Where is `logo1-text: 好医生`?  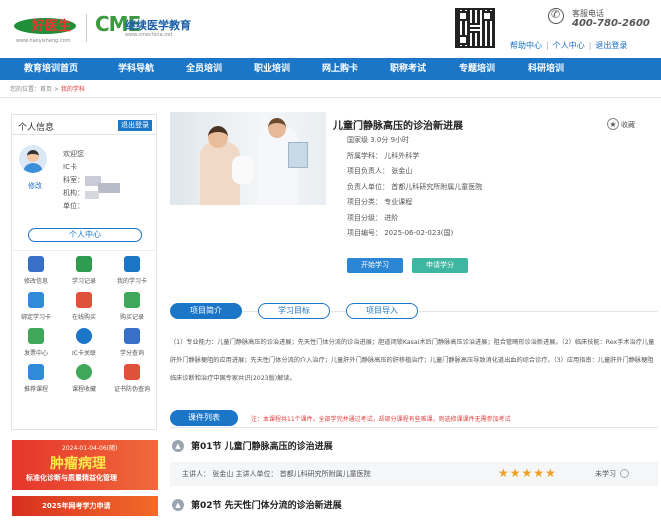
logo1-text: 好医生 is located at coordinates (52, 26).